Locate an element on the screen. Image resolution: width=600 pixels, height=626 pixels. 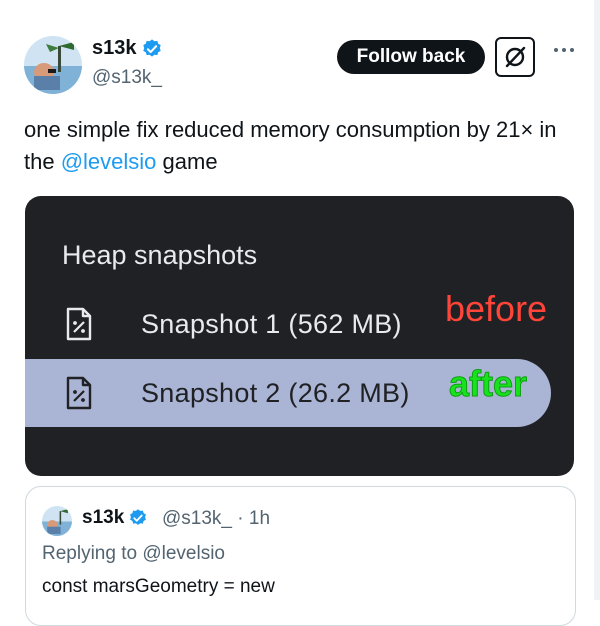
grok-icon is located at coordinates (515, 57).